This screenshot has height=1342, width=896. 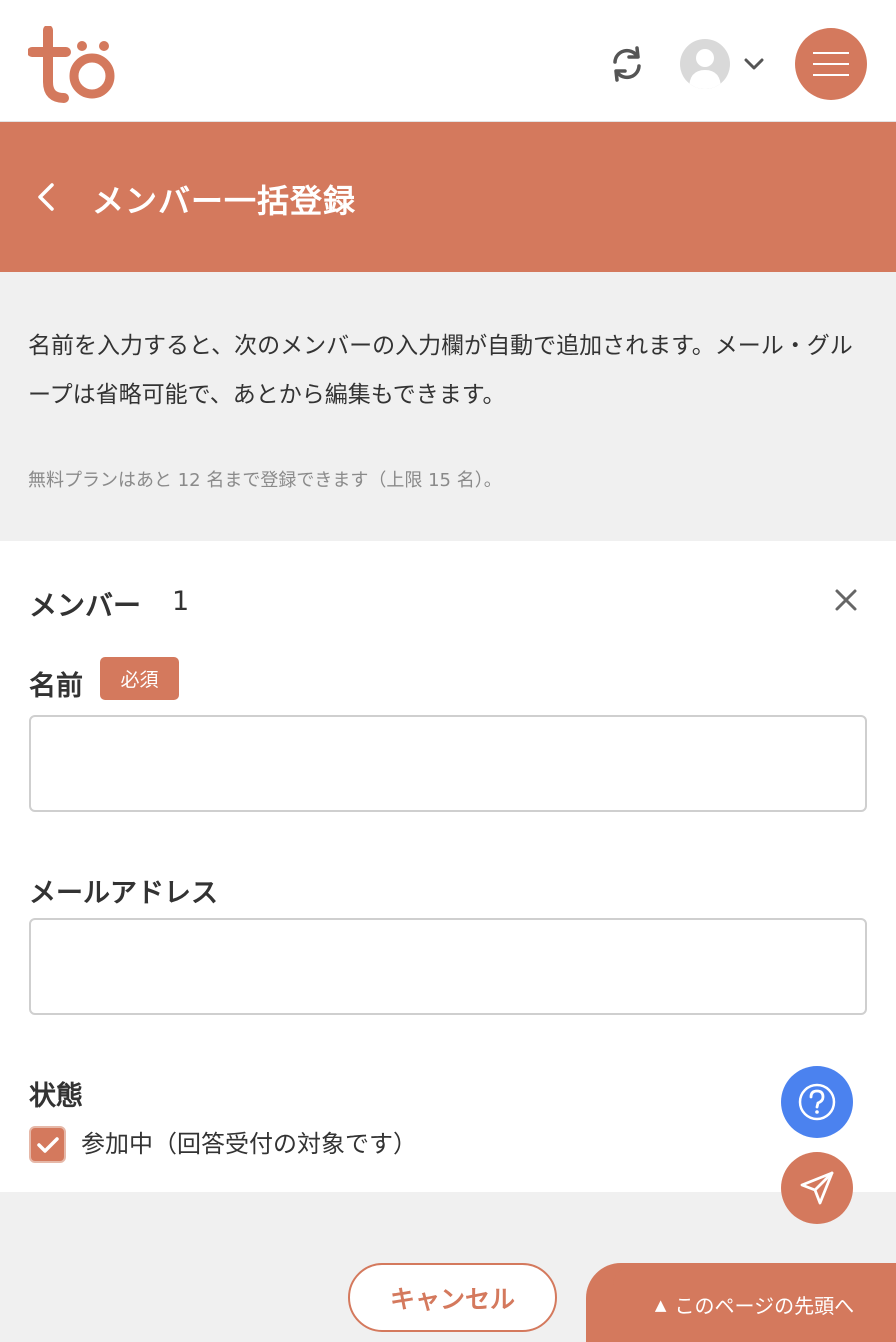 I want to click on user-avatar-icon, so click(x=705, y=64).